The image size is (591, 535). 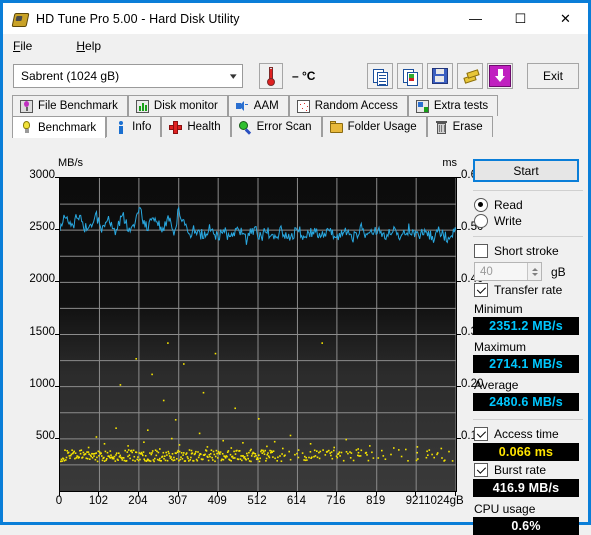 I want to click on exit-button: Exit, so click(x=553, y=76).